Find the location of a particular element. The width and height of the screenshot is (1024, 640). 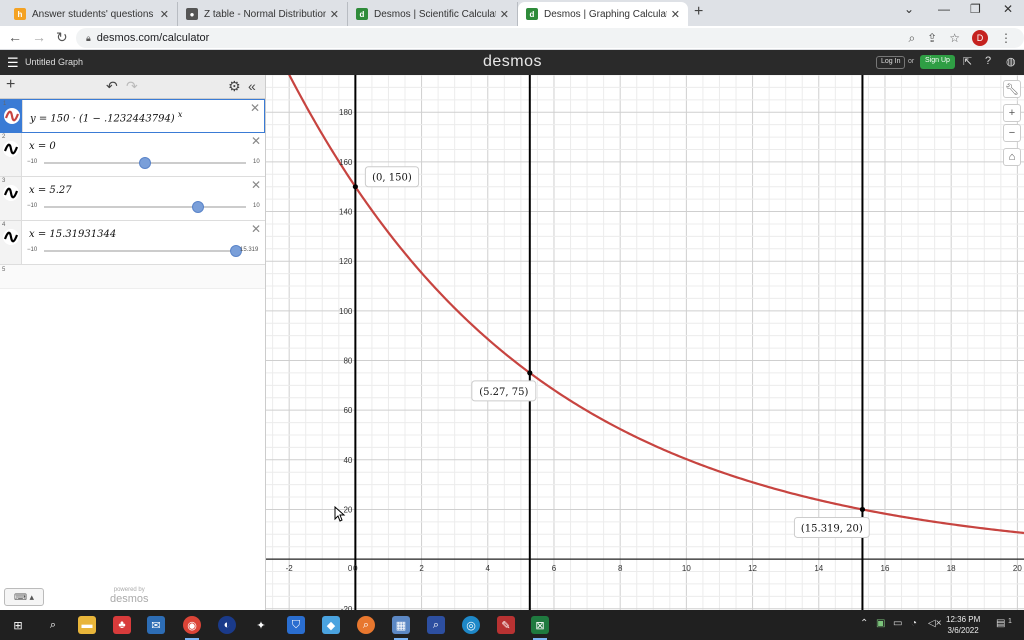

zoom-out-button: − is located at coordinates (1012, 133).